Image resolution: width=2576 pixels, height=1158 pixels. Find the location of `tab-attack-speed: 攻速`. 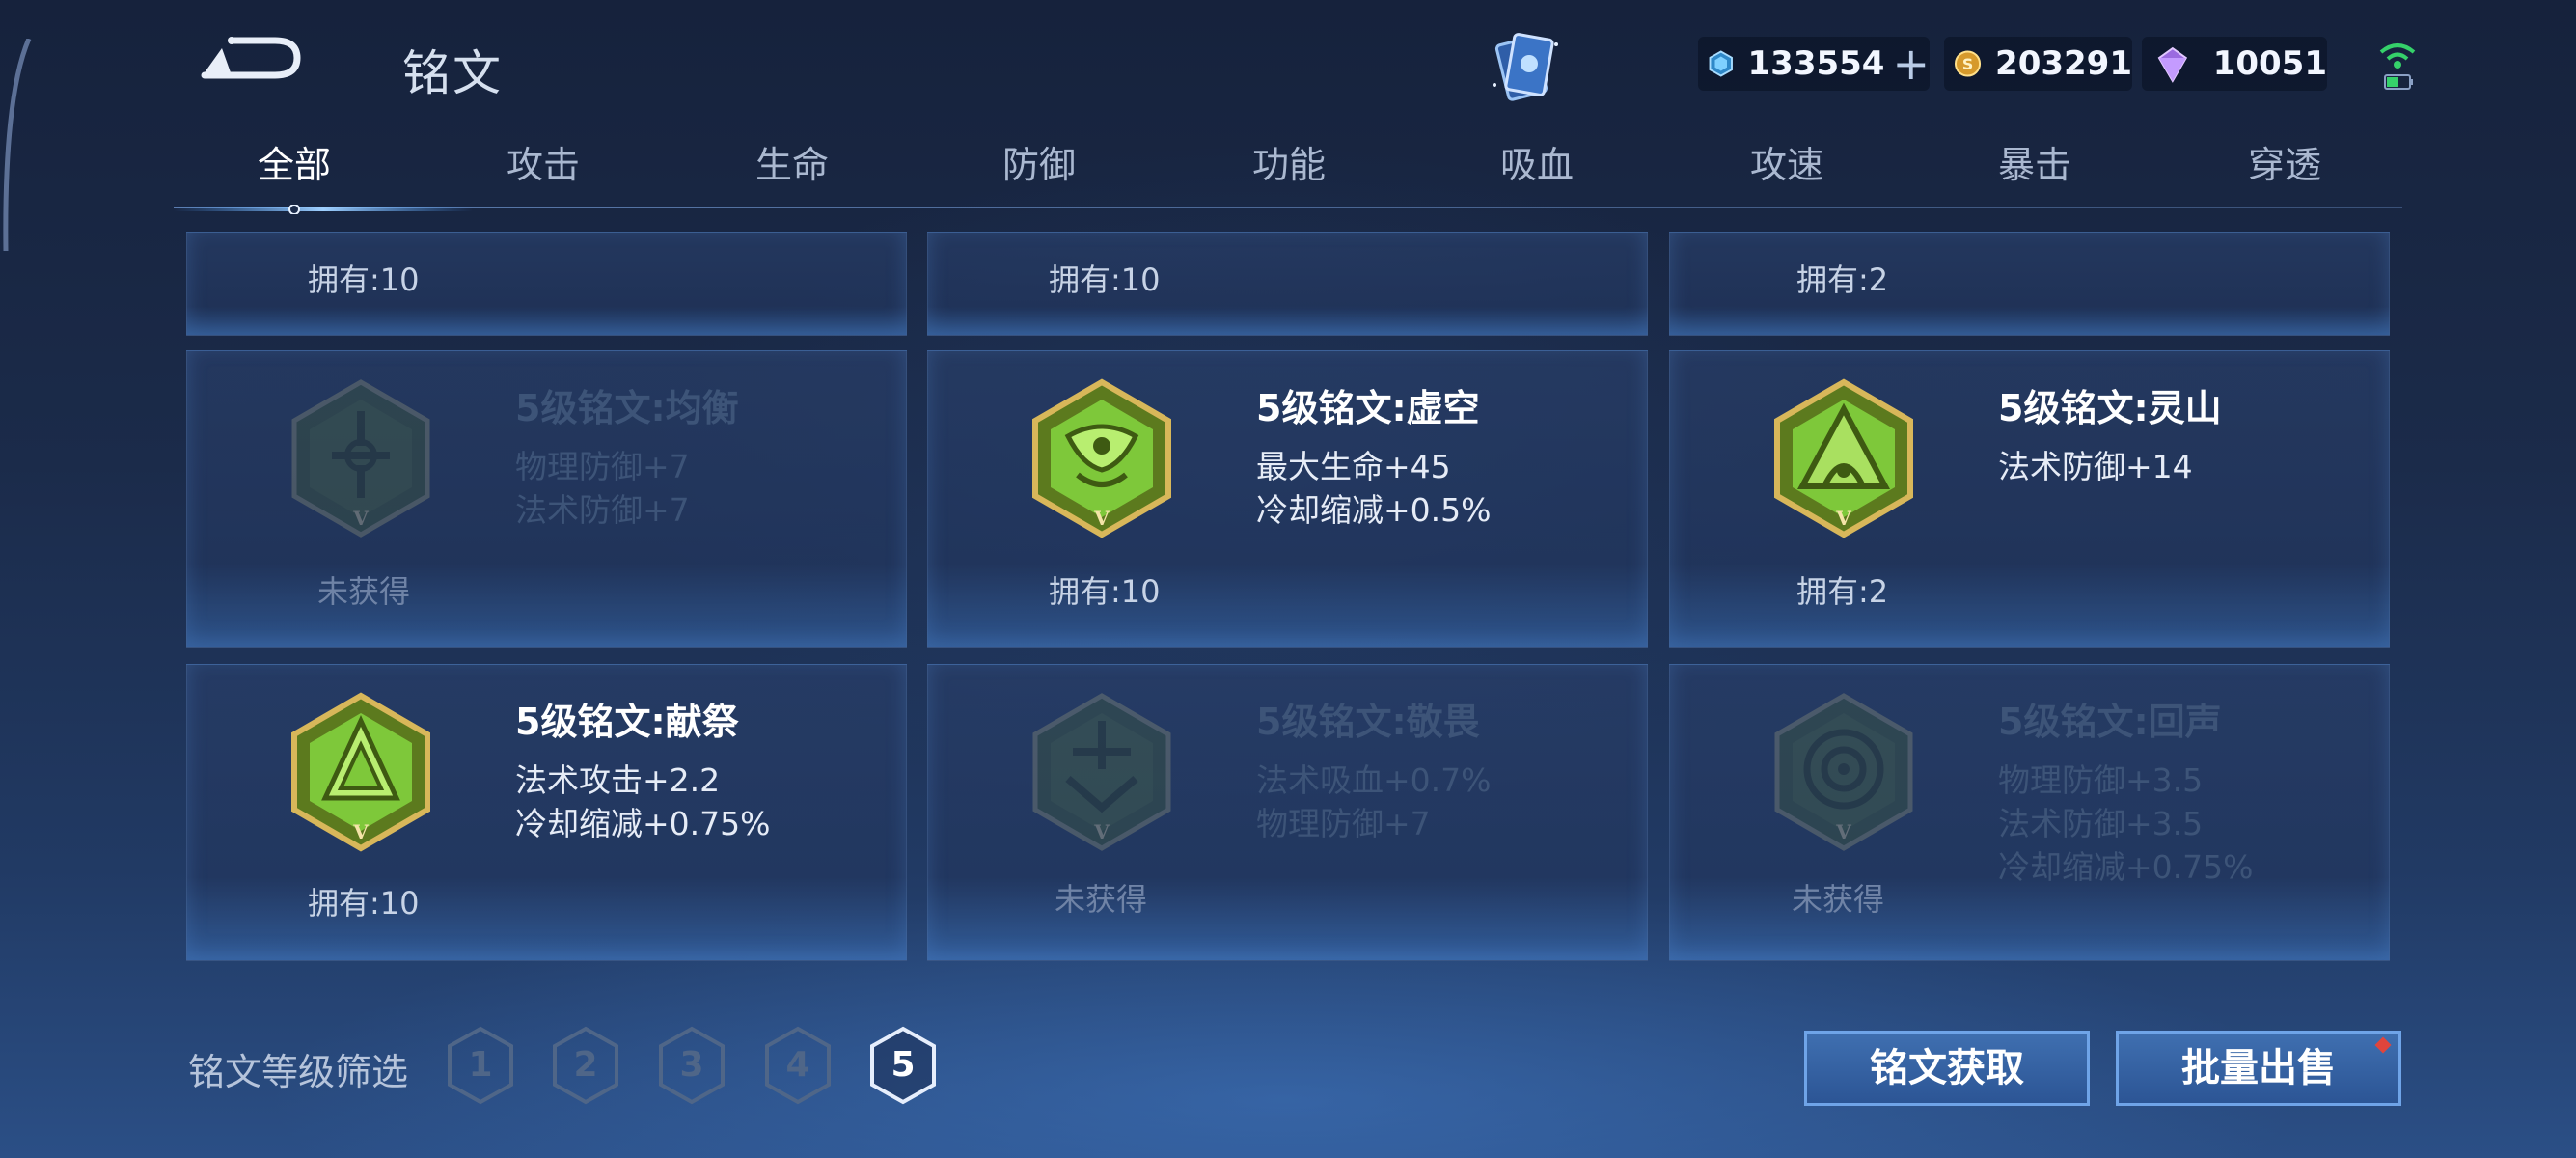

tab-attack-speed: 攻速 is located at coordinates (1786, 161).